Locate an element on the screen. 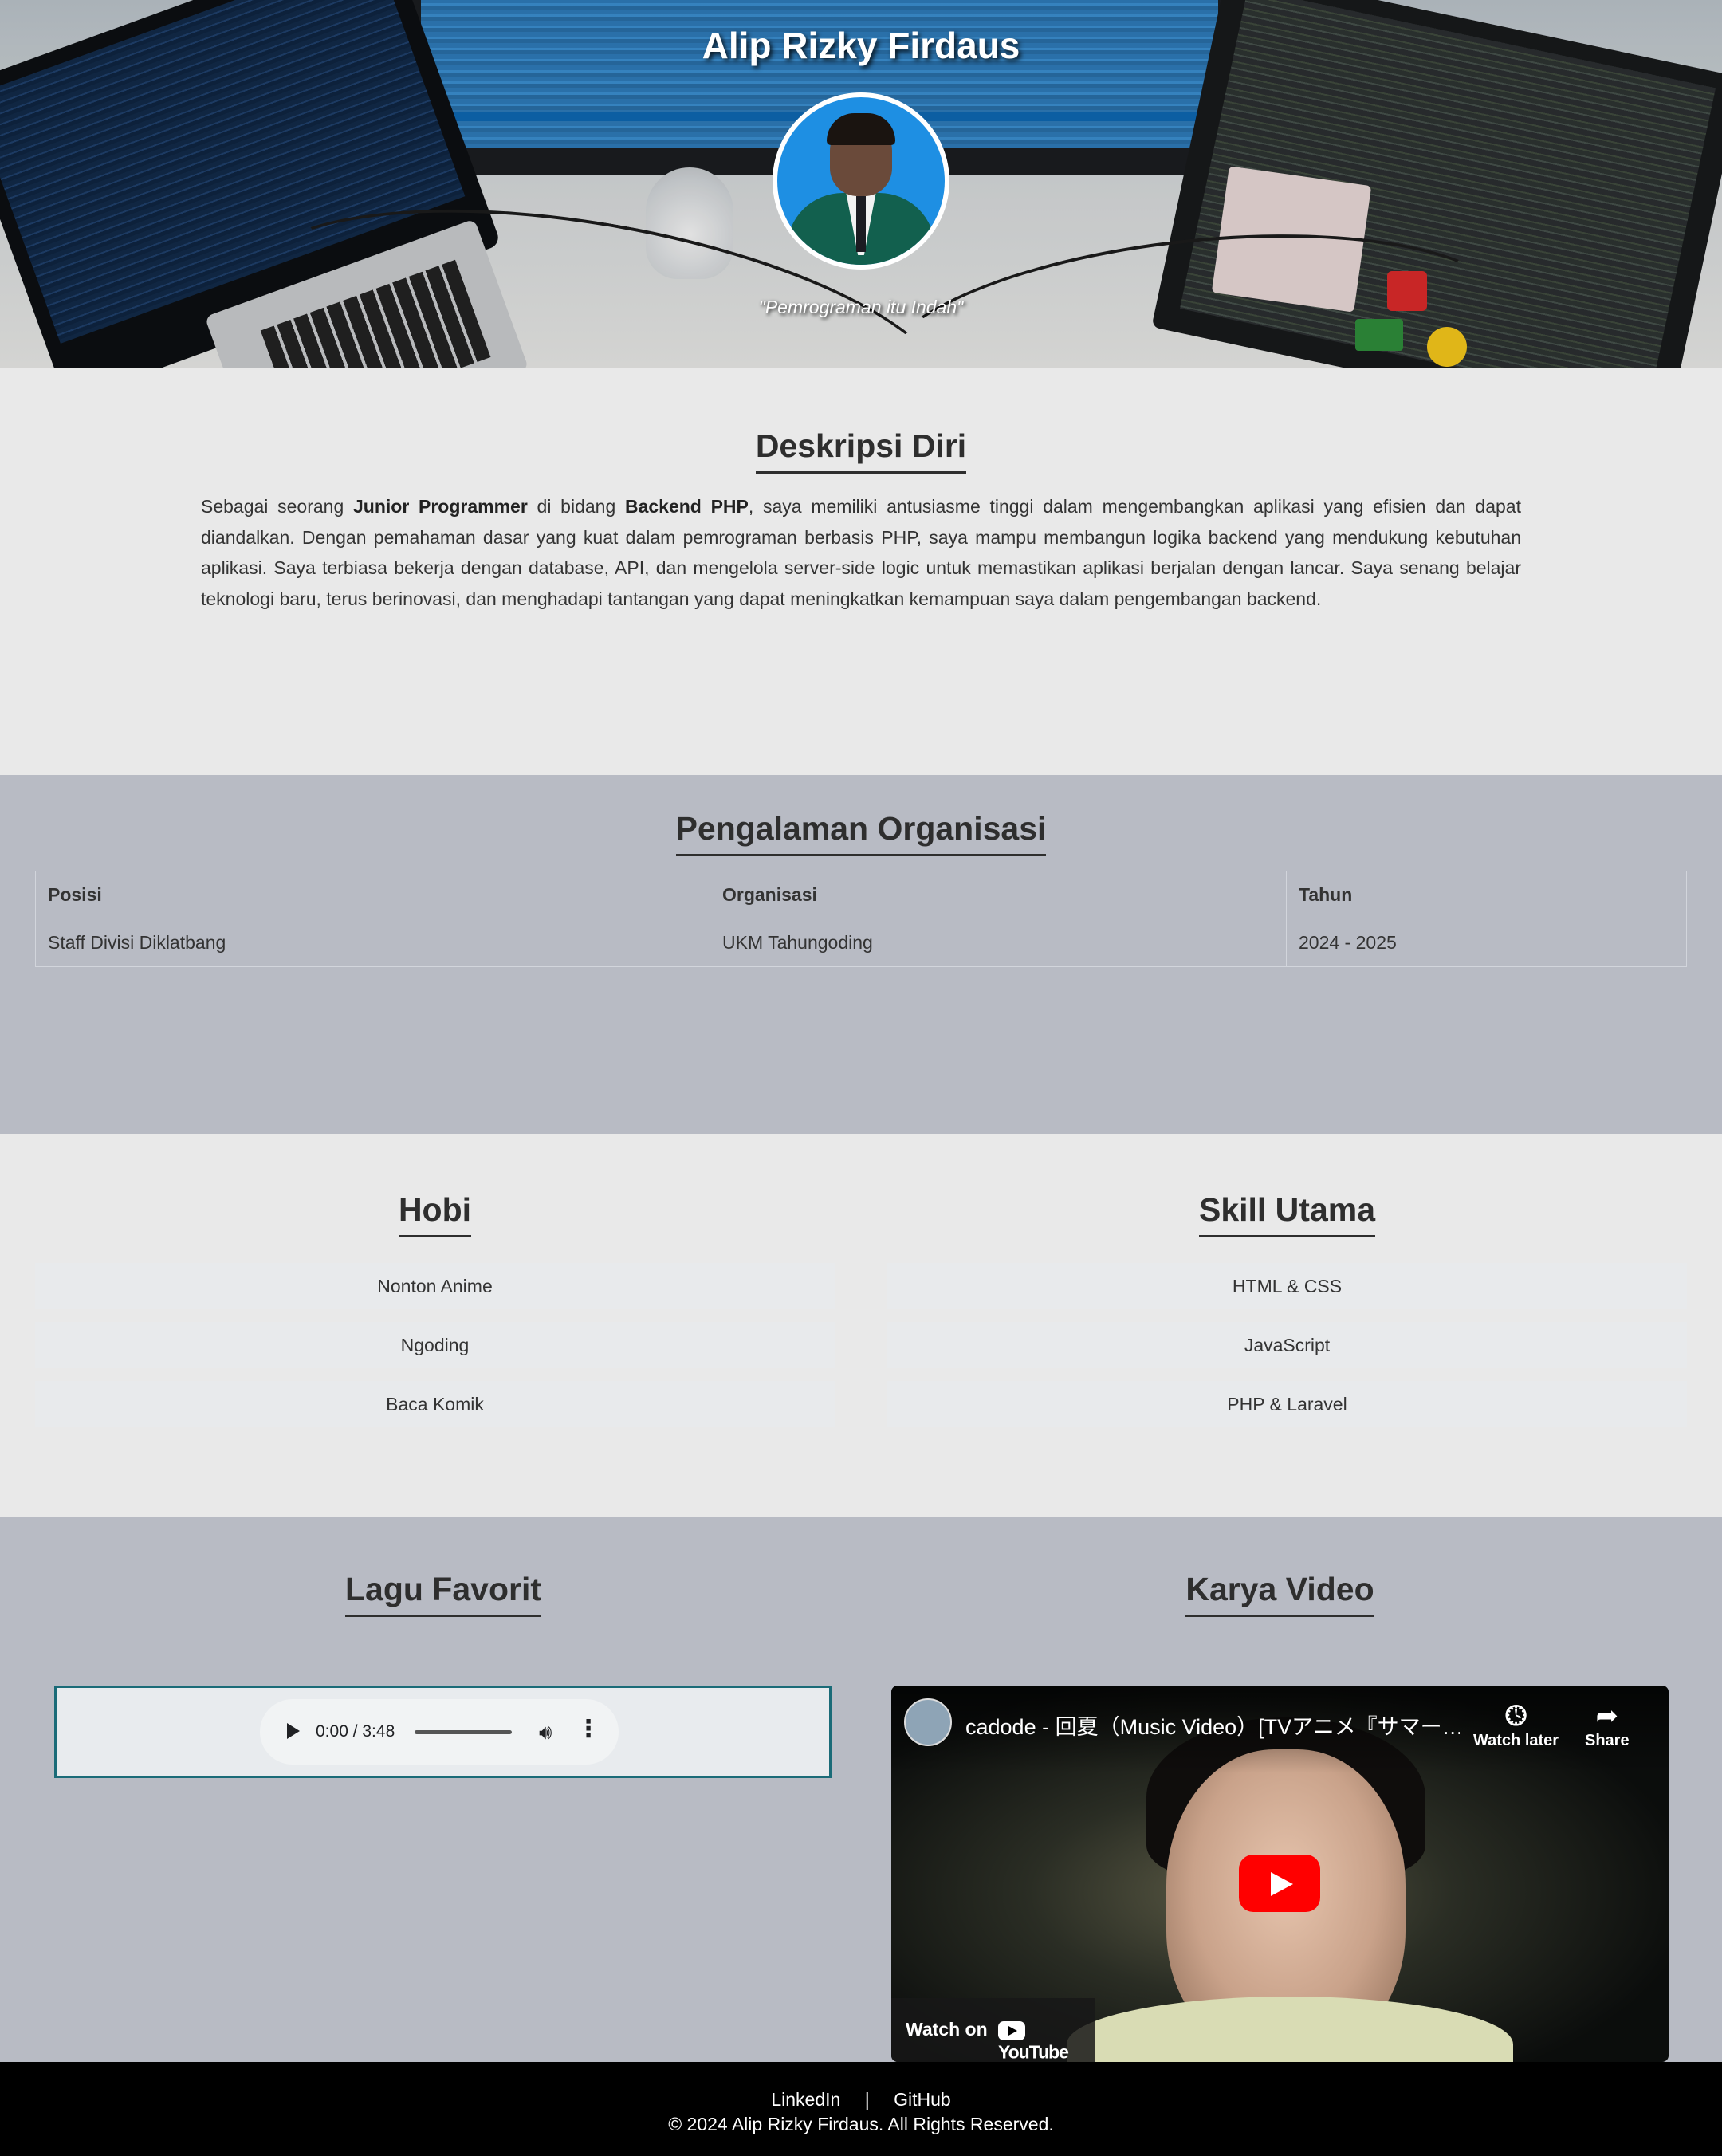 This screenshot has height=2156, width=1722. list-item: JavaScript is located at coordinates (1287, 1345).